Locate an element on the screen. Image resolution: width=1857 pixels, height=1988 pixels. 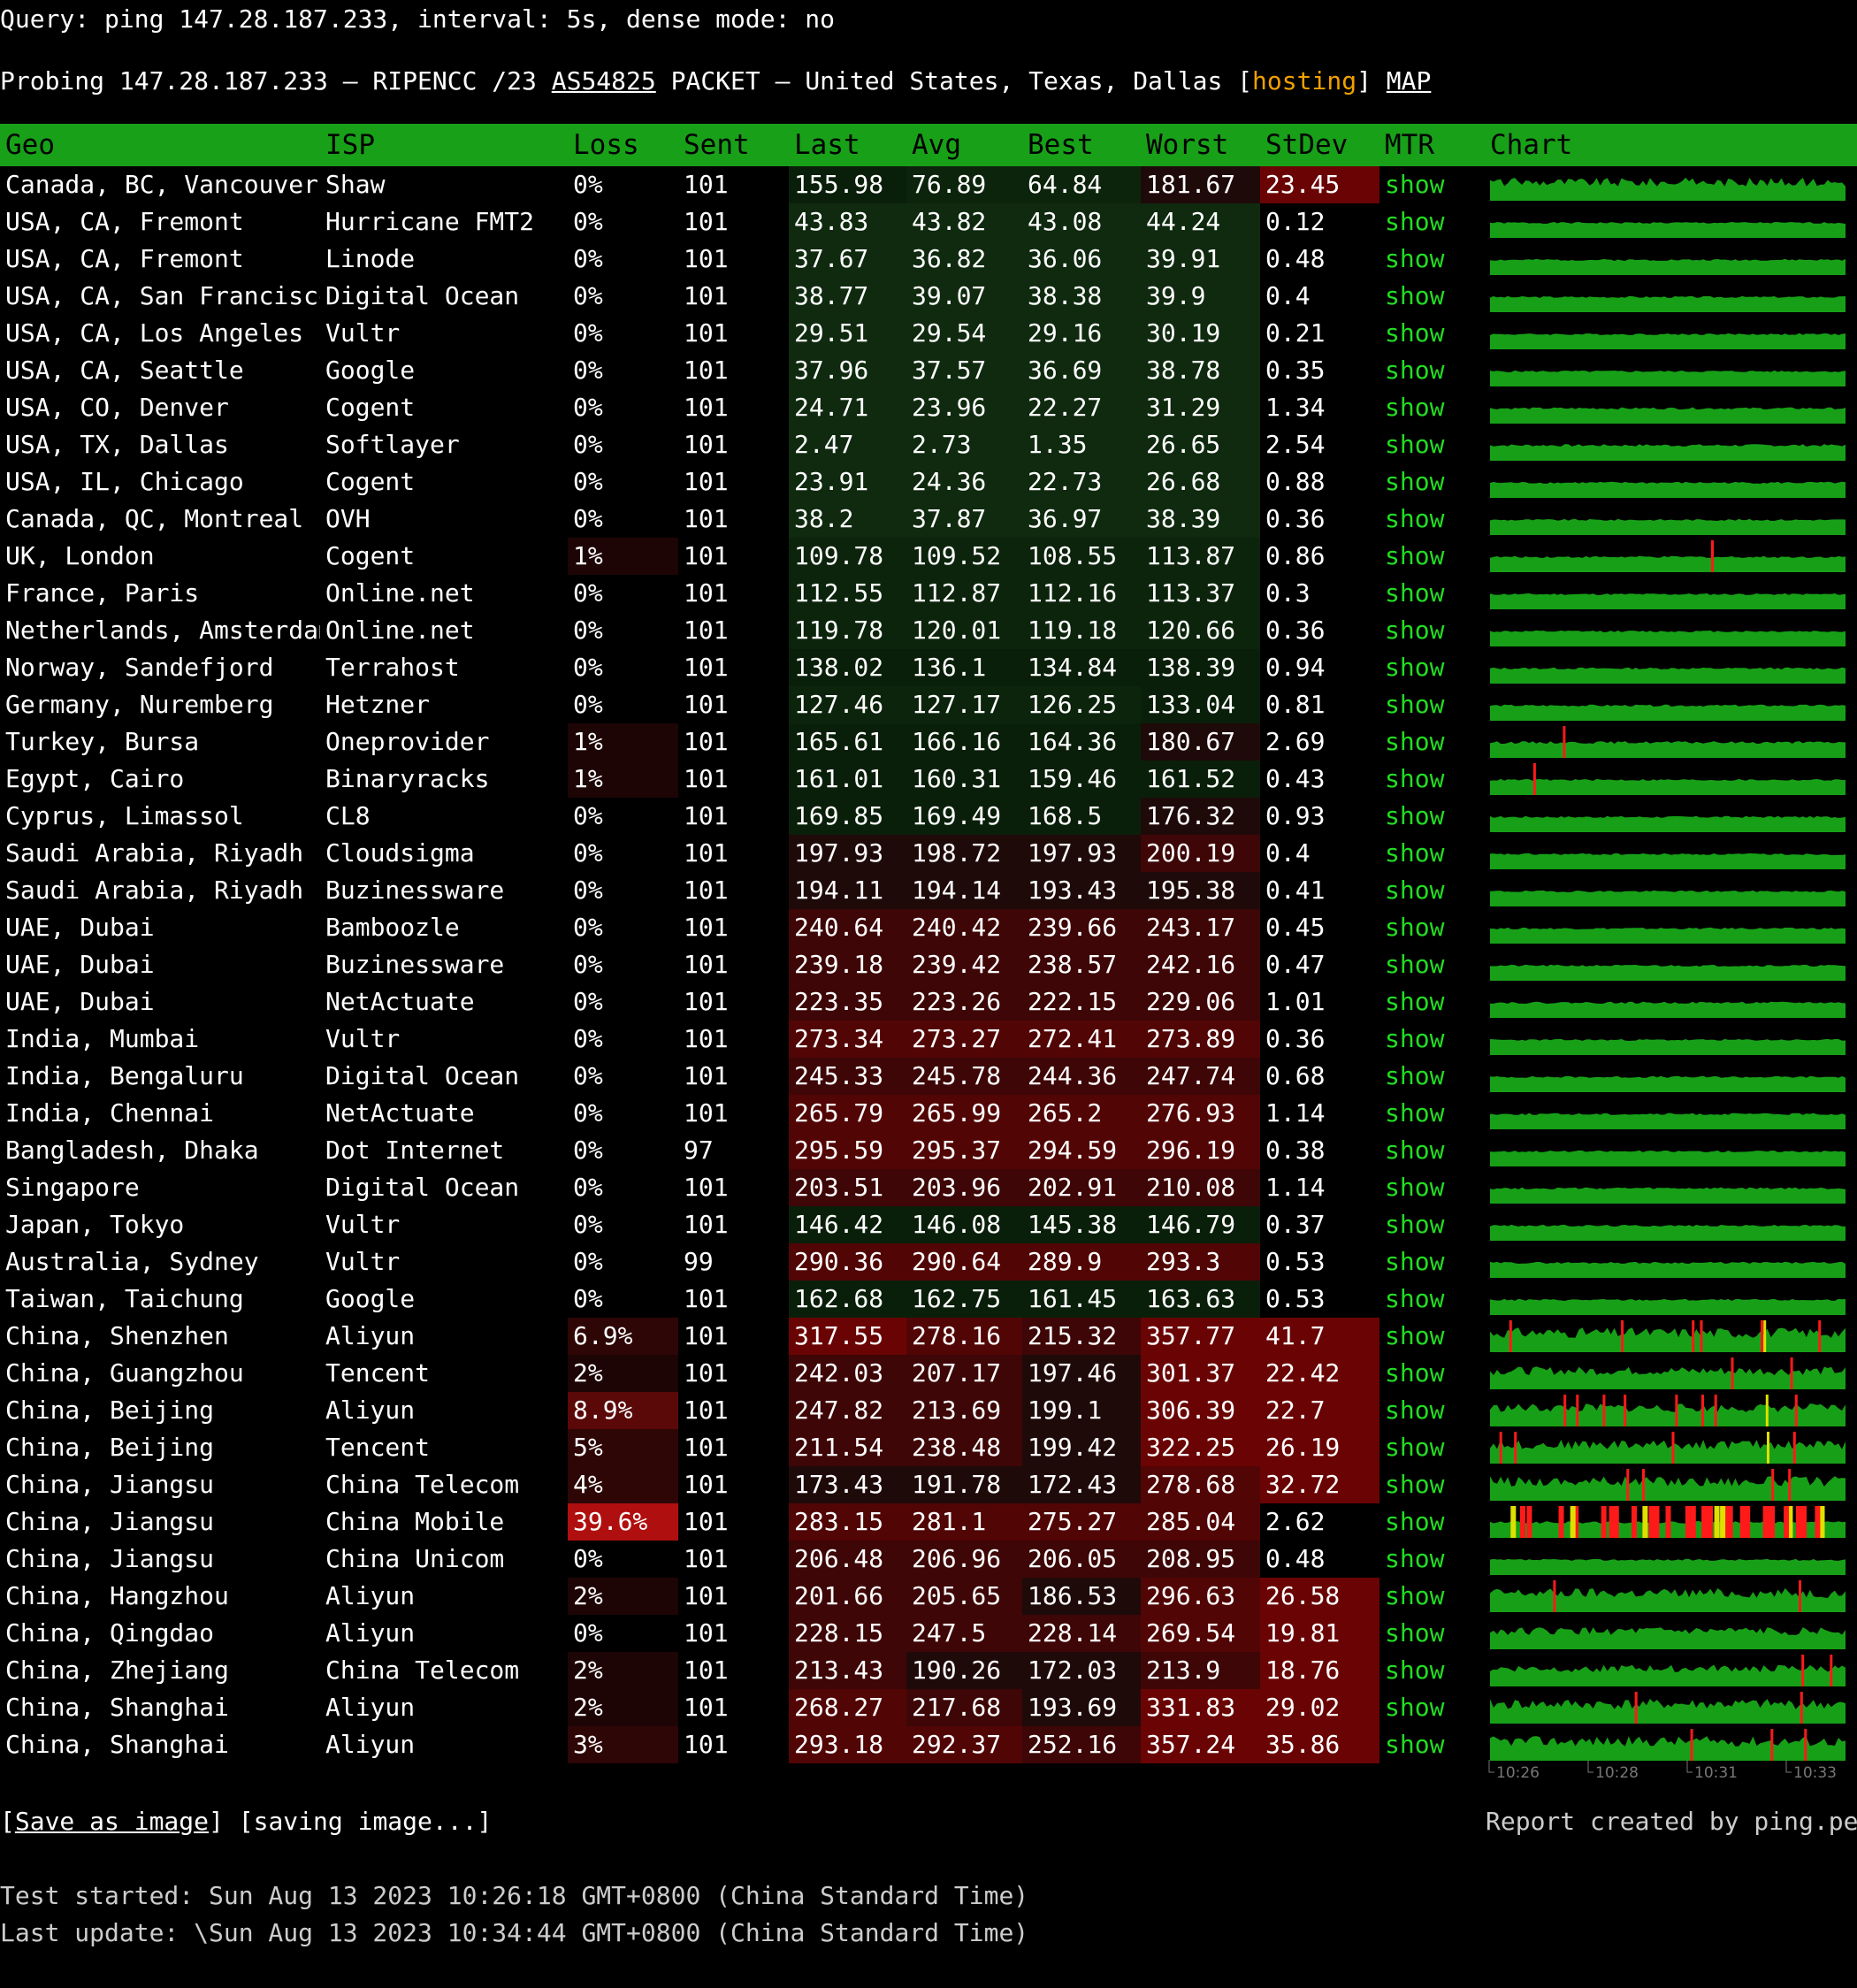
cell-geo: Australia, Sydney is located at coordinates (132, 1261).